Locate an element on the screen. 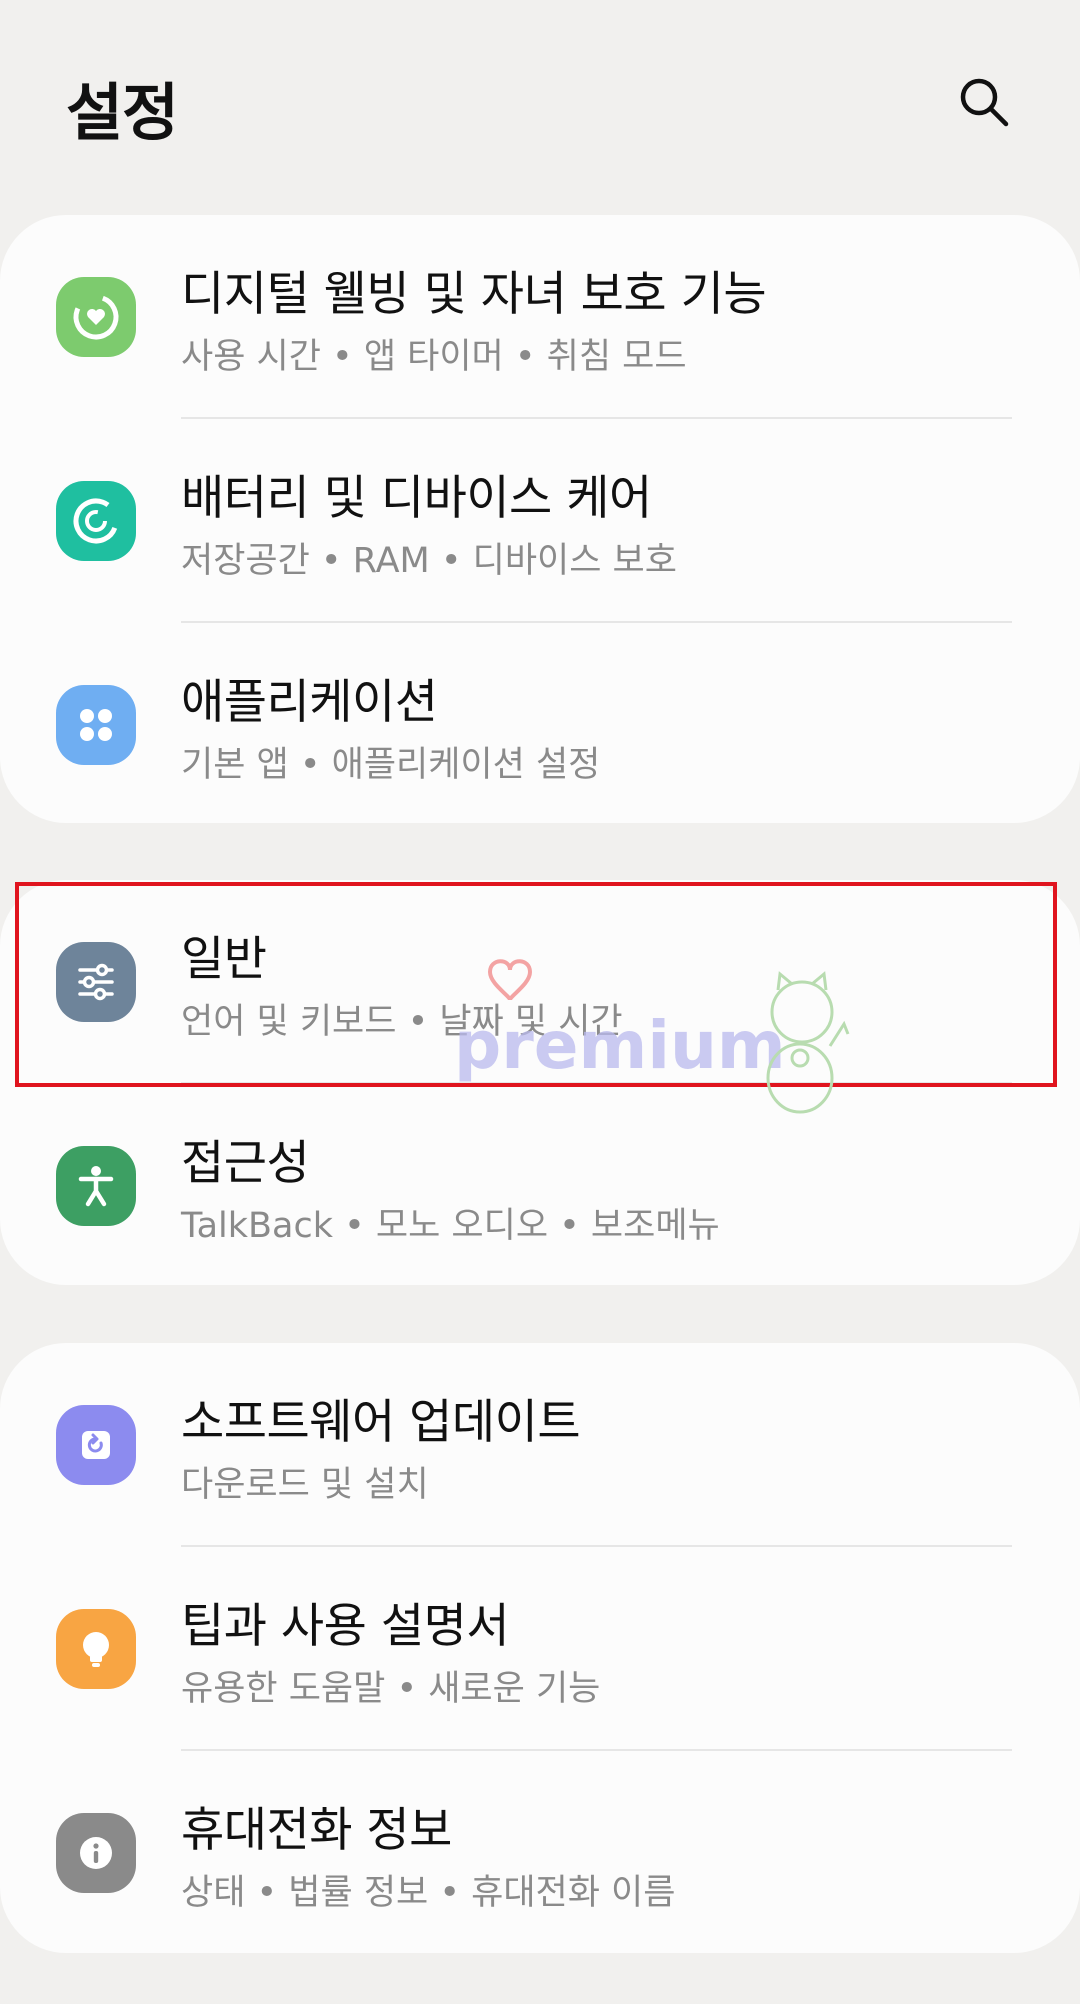  menu-item-phone-info: 휴대전화 정보 상태 • 법률 정보 • 휴대전화 이름 is located at coordinates (540, 1852).